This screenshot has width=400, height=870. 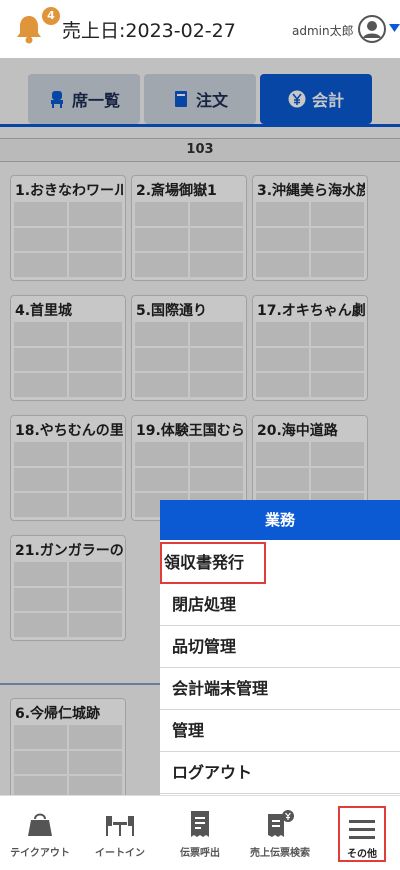 I want to click on menu-item-logout: ログアウト, so click(x=280, y=773).